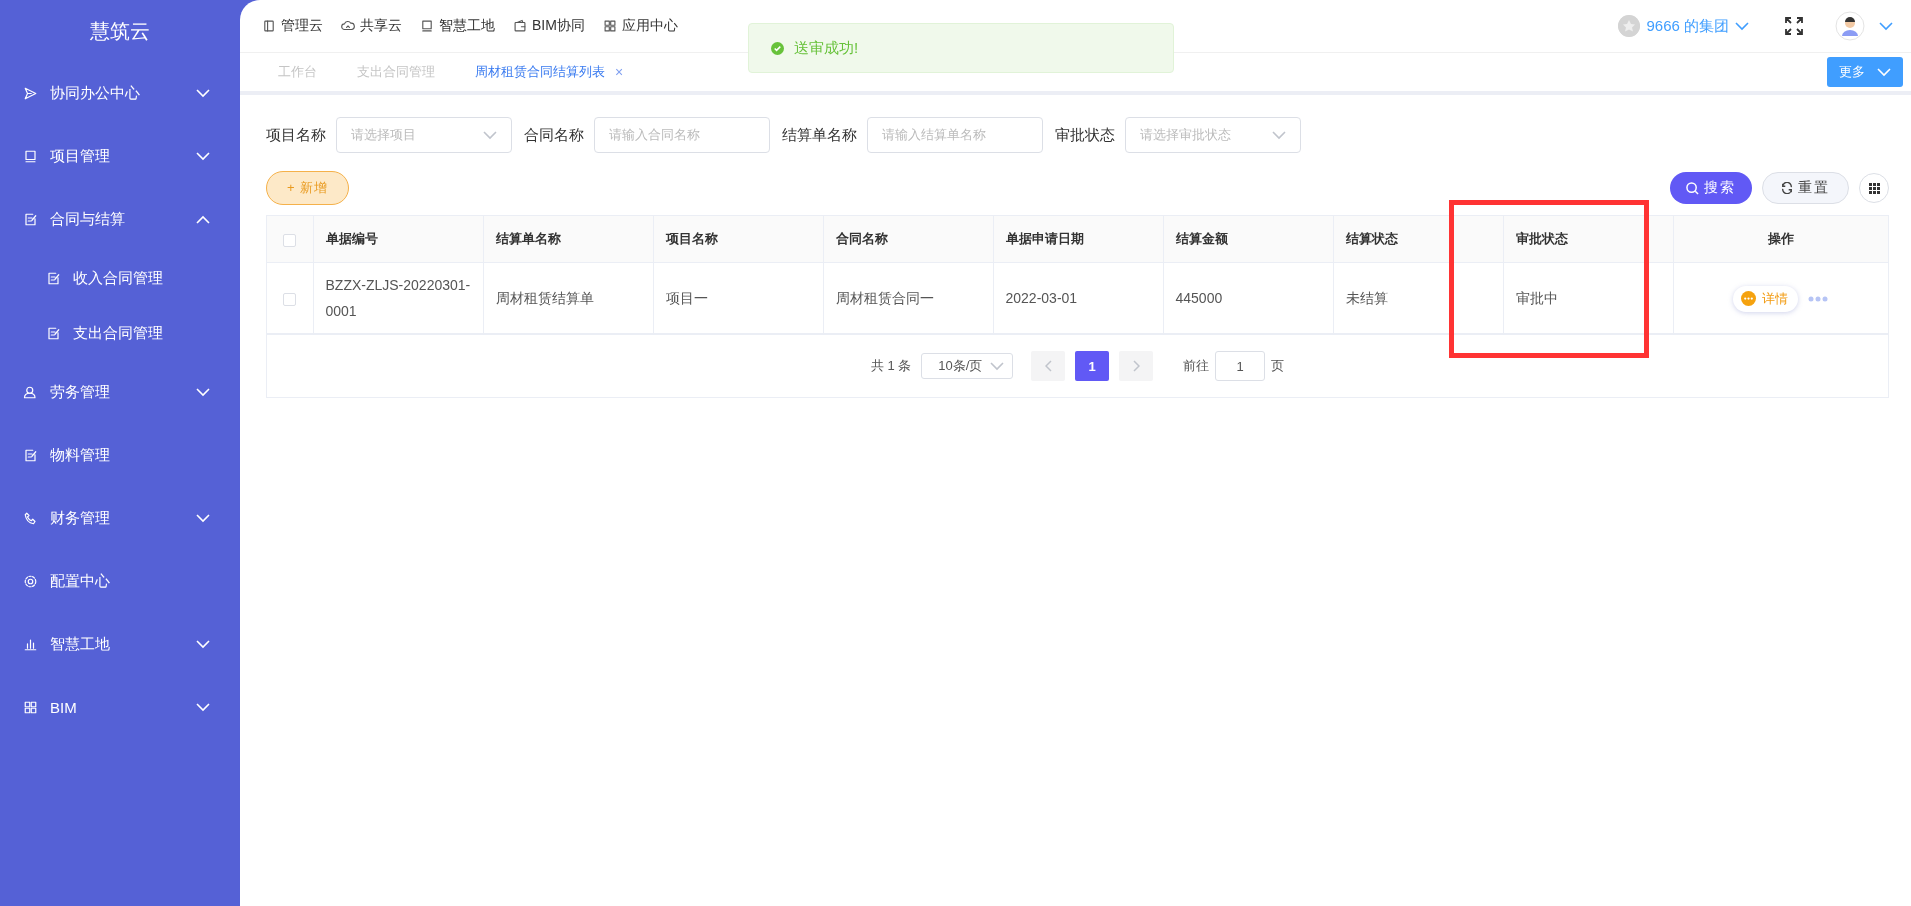  Describe the element at coordinates (296, 135) in the screenshot. I see `filter-label: 项目名称` at that location.